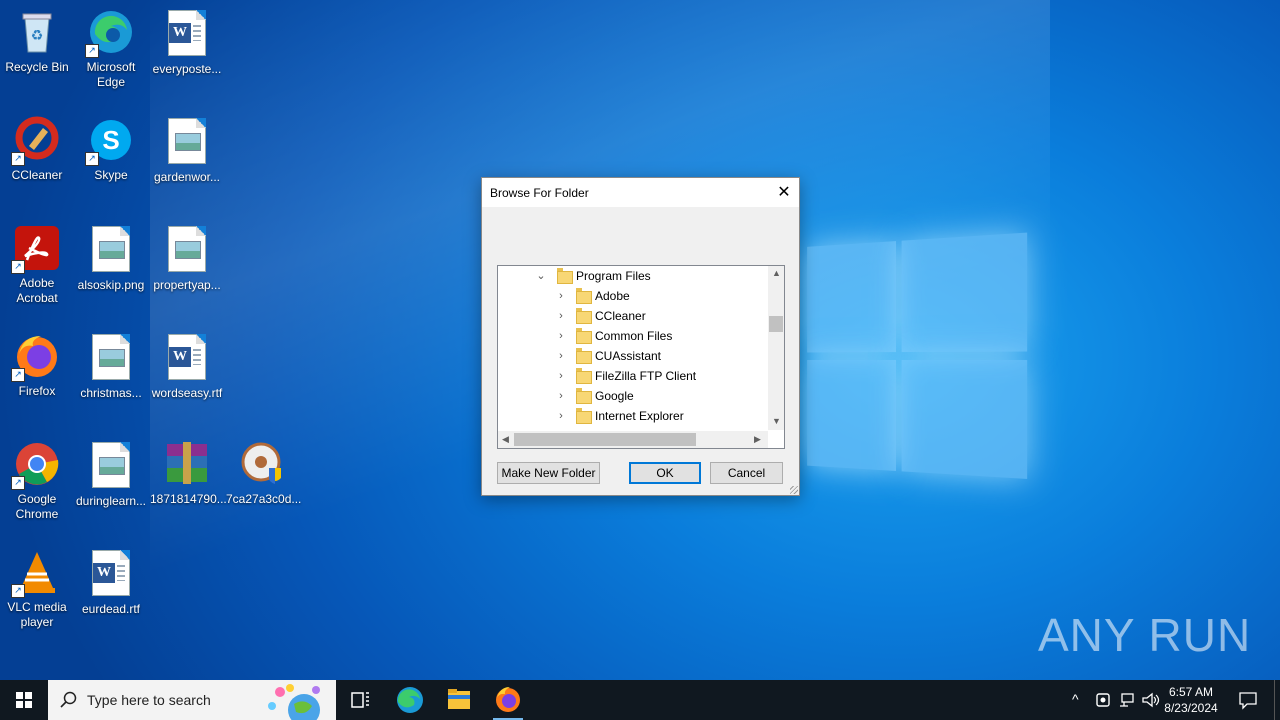  I want to click on desktop-icon-alsoskip: alsoskip.png, so click(111, 258).